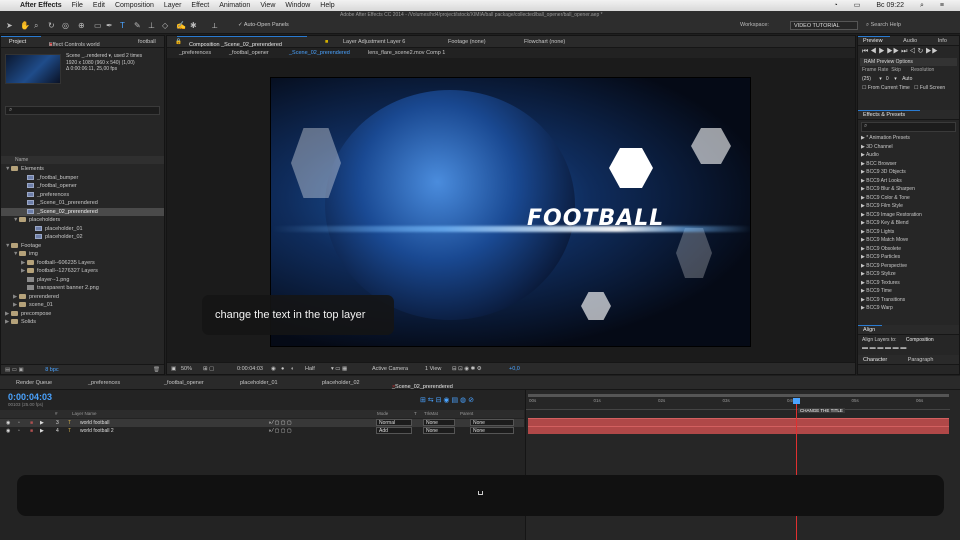 The width and height of the screenshot is (960, 540). What do you see at coordinates (908, 215) in the screenshot?
I see `effects-category: ▶ BCC9 Image Restoration` at bounding box center [908, 215].